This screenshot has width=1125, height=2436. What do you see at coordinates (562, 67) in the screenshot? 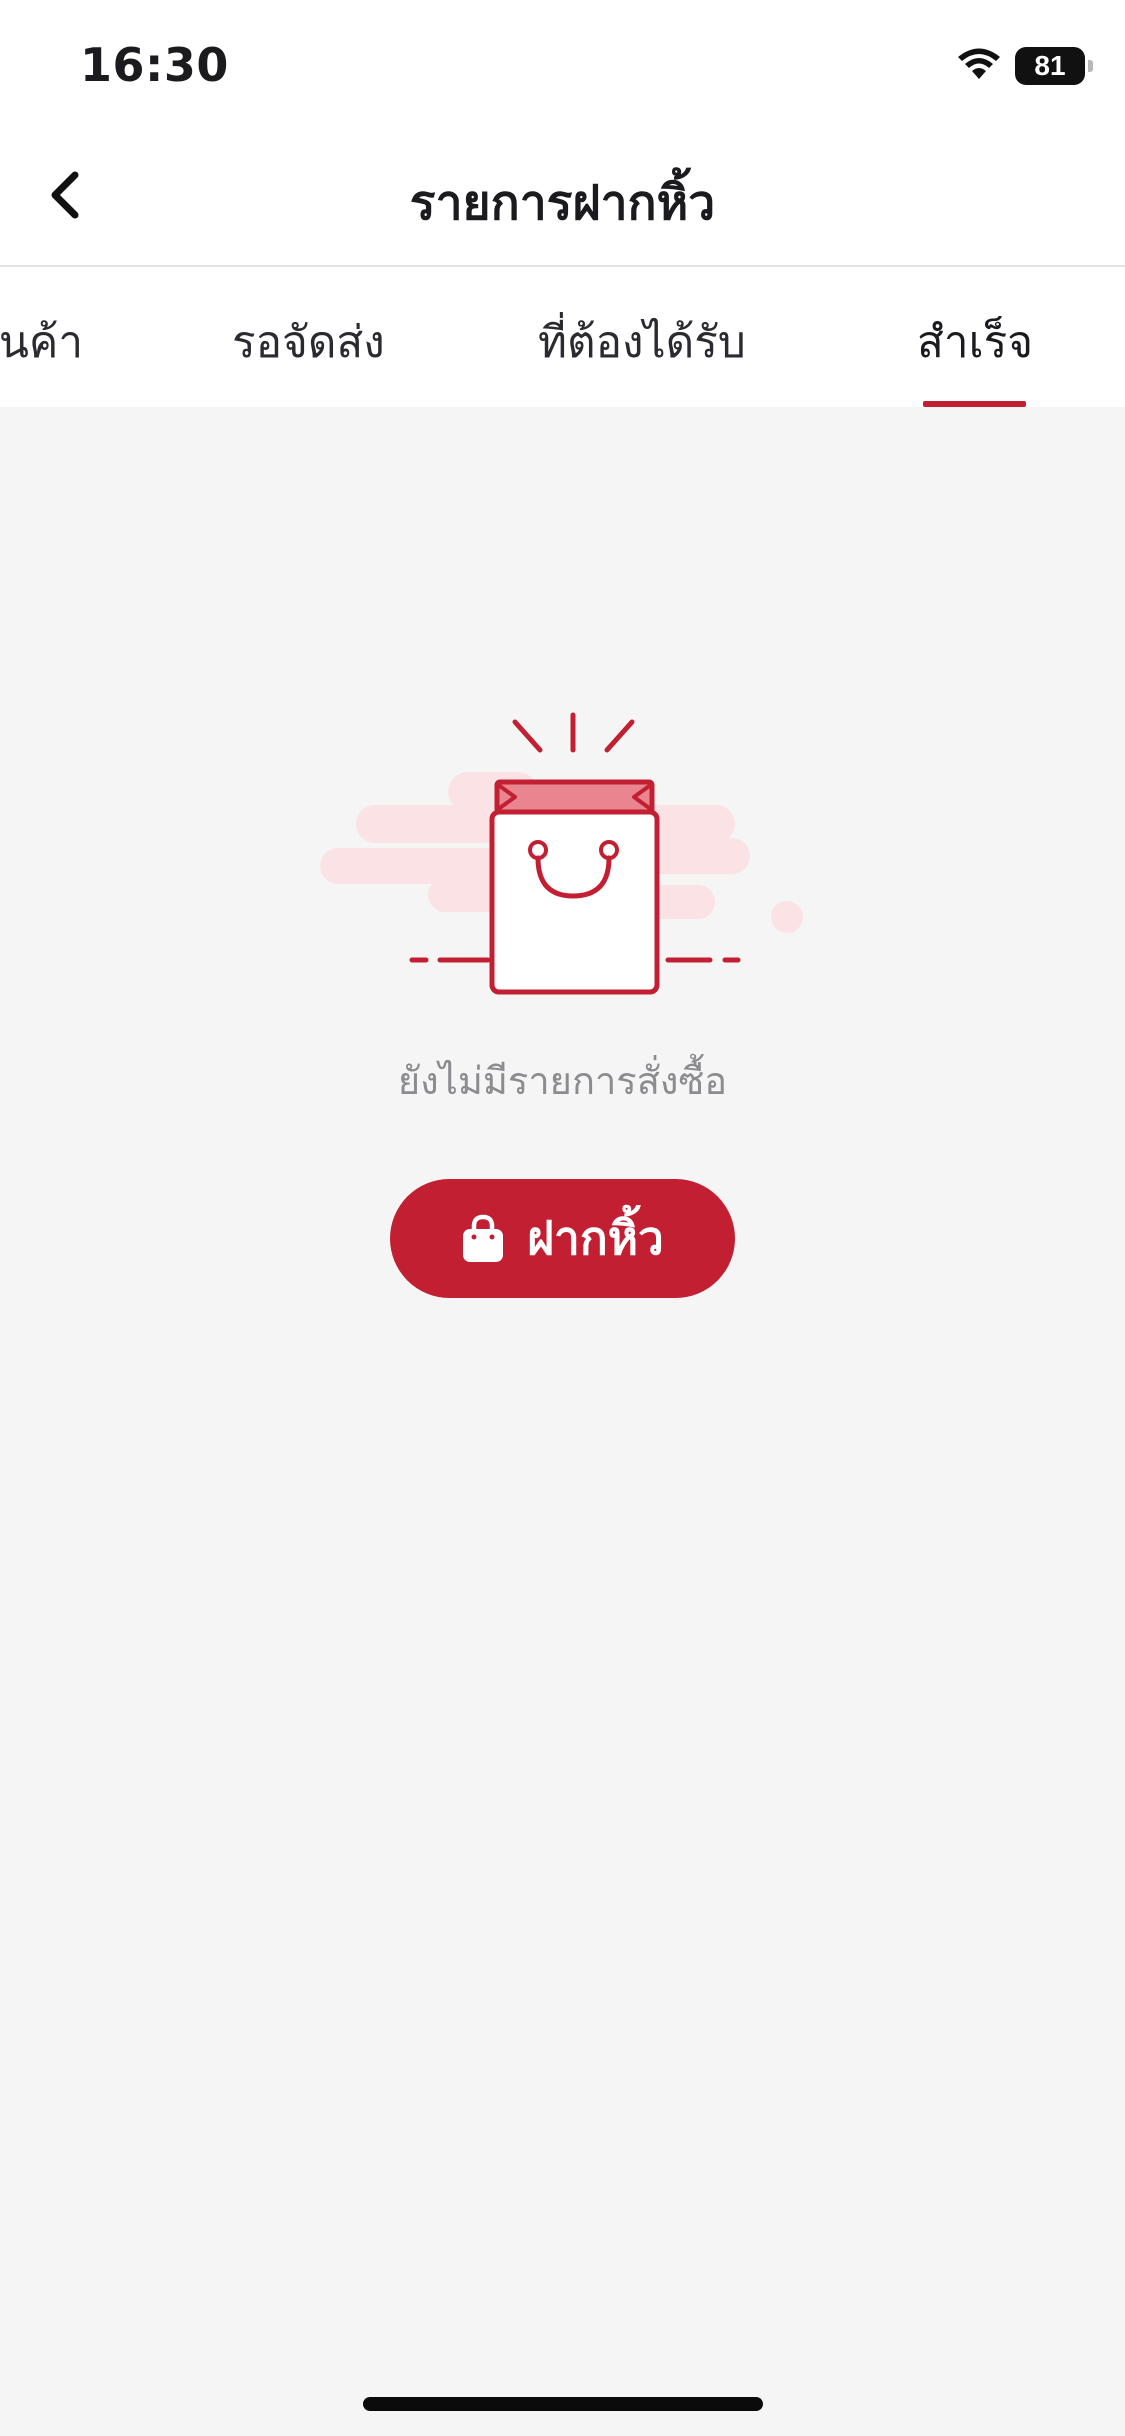
I see `status-bar: 16:30 81` at bounding box center [562, 67].